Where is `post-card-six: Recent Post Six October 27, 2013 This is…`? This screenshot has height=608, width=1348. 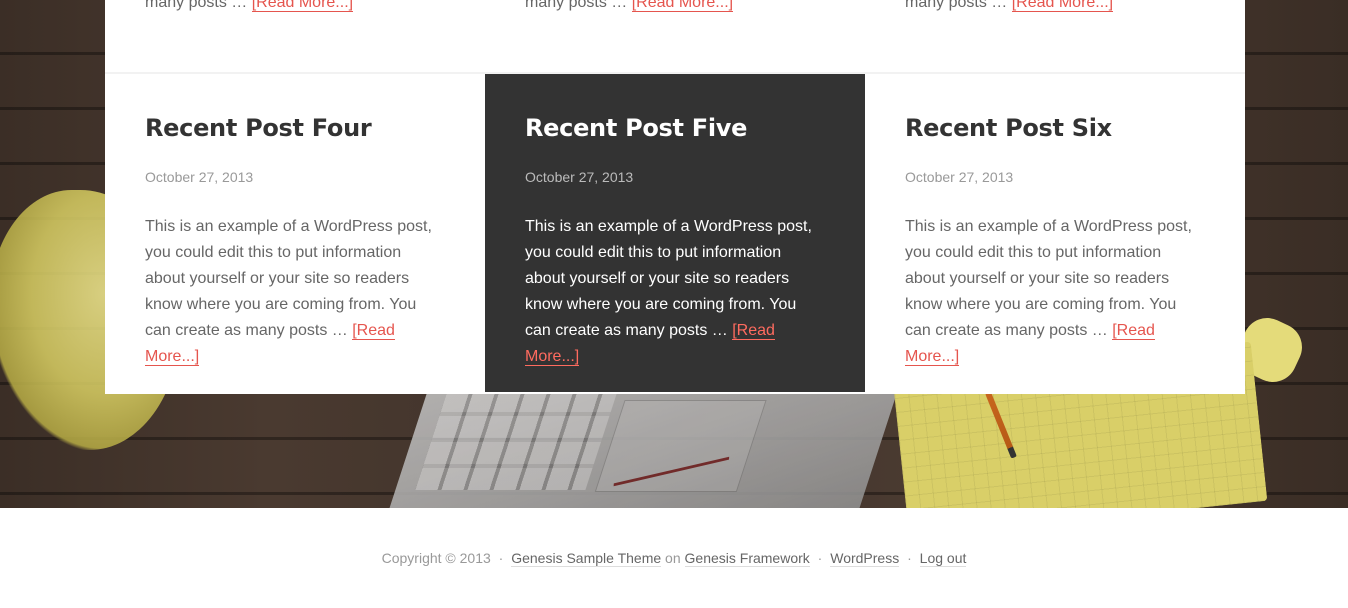 post-card-six: Recent Post Six October 27, 2013 This is… is located at coordinates (1055, 234).